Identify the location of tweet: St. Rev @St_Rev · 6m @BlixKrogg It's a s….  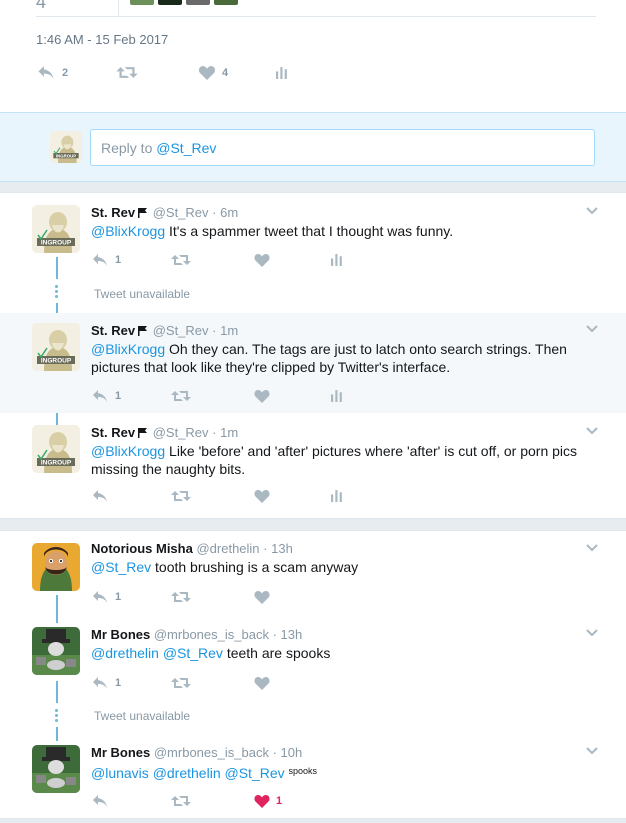
(313, 241).